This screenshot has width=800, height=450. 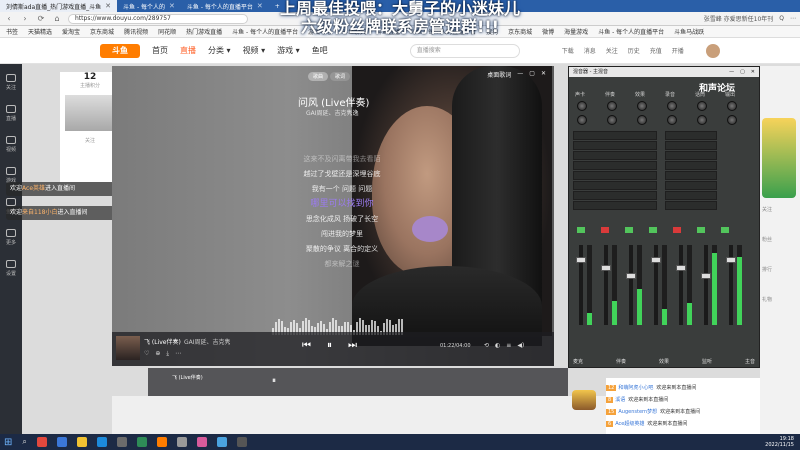 What do you see at coordinates (499, 74) in the screenshot?
I see `desktop-lyrics-button: 桌面歌词` at bounding box center [499, 74].